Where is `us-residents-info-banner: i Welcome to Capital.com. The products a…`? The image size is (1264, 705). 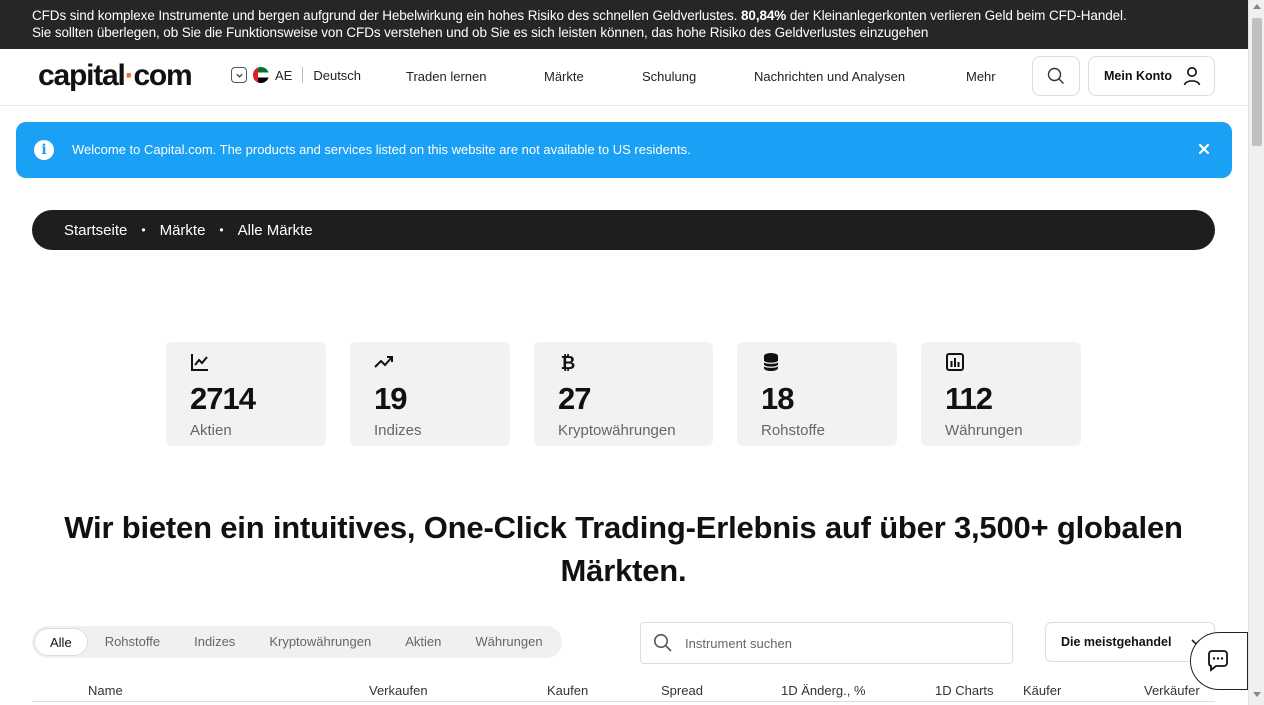
us-residents-info-banner: i Welcome to Capital.com. The products a… is located at coordinates (624, 150).